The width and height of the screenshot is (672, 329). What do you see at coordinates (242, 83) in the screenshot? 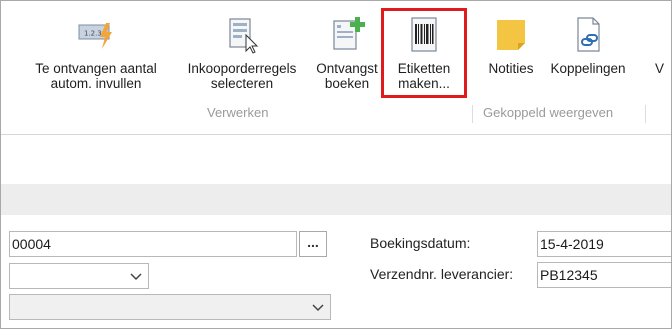
I see `button-label-line2: selecteren` at bounding box center [242, 83].